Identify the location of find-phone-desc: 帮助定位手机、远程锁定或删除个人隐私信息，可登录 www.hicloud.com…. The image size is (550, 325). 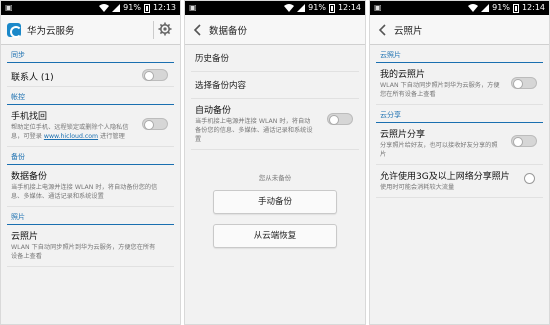
(70, 132).